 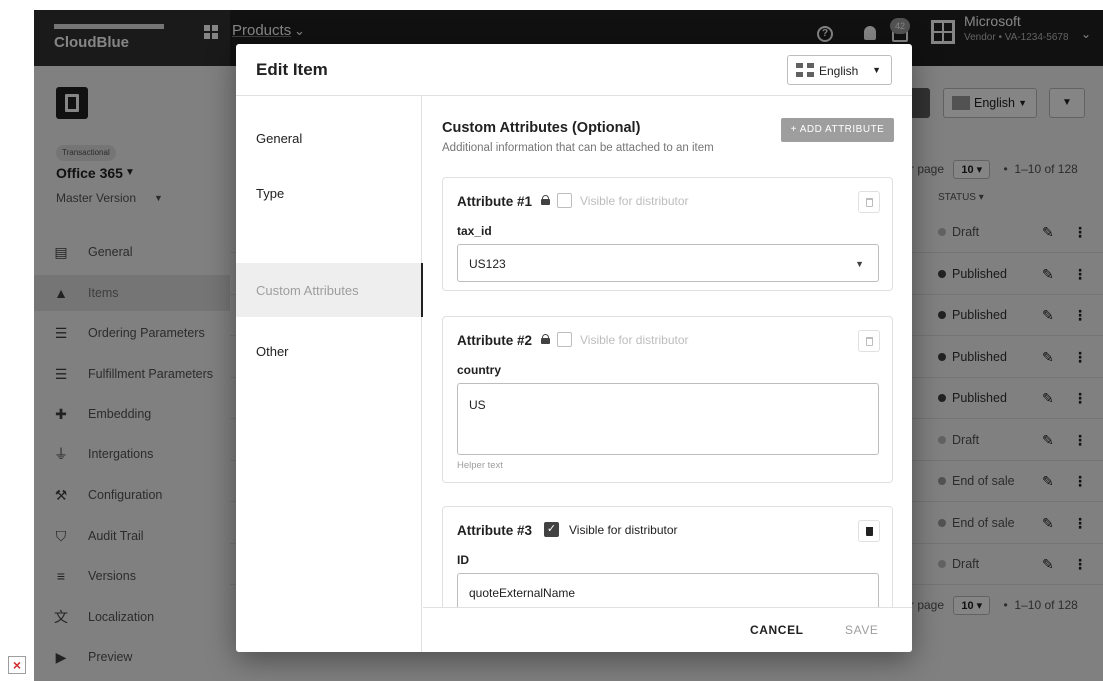 What do you see at coordinates (668, 590) in the screenshot?
I see `attribute-value-input: quoteExternalName` at bounding box center [668, 590].